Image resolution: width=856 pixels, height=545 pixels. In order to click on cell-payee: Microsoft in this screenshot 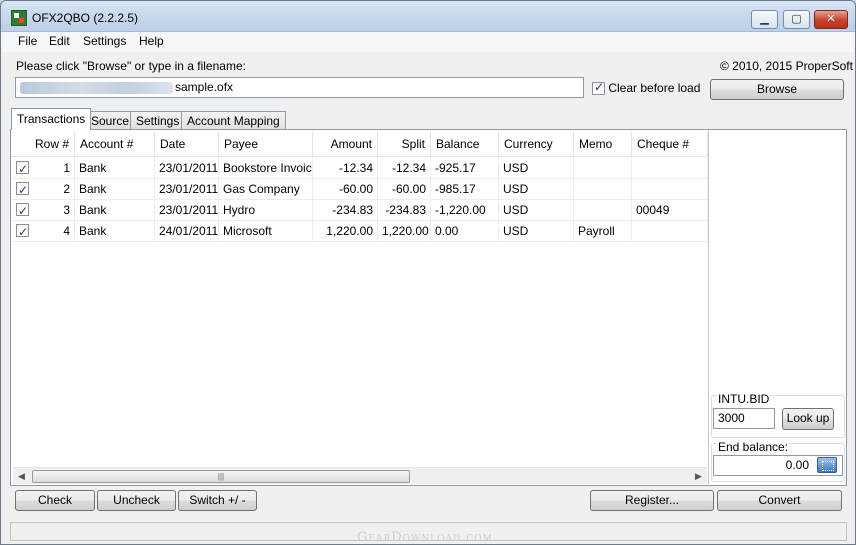, I will do `click(266, 231)`.